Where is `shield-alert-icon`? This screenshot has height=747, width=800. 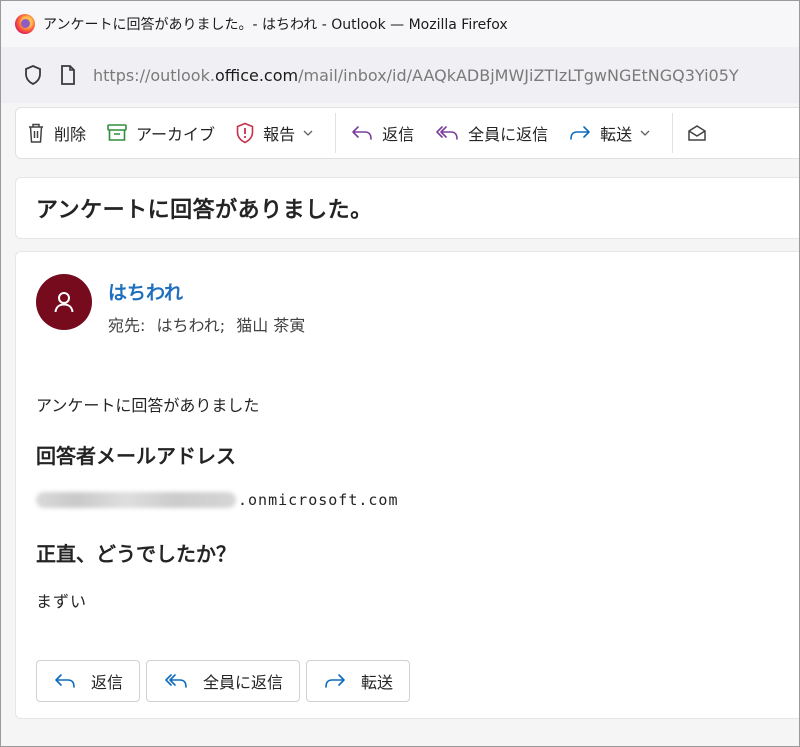 shield-alert-icon is located at coordinates (245, 133).